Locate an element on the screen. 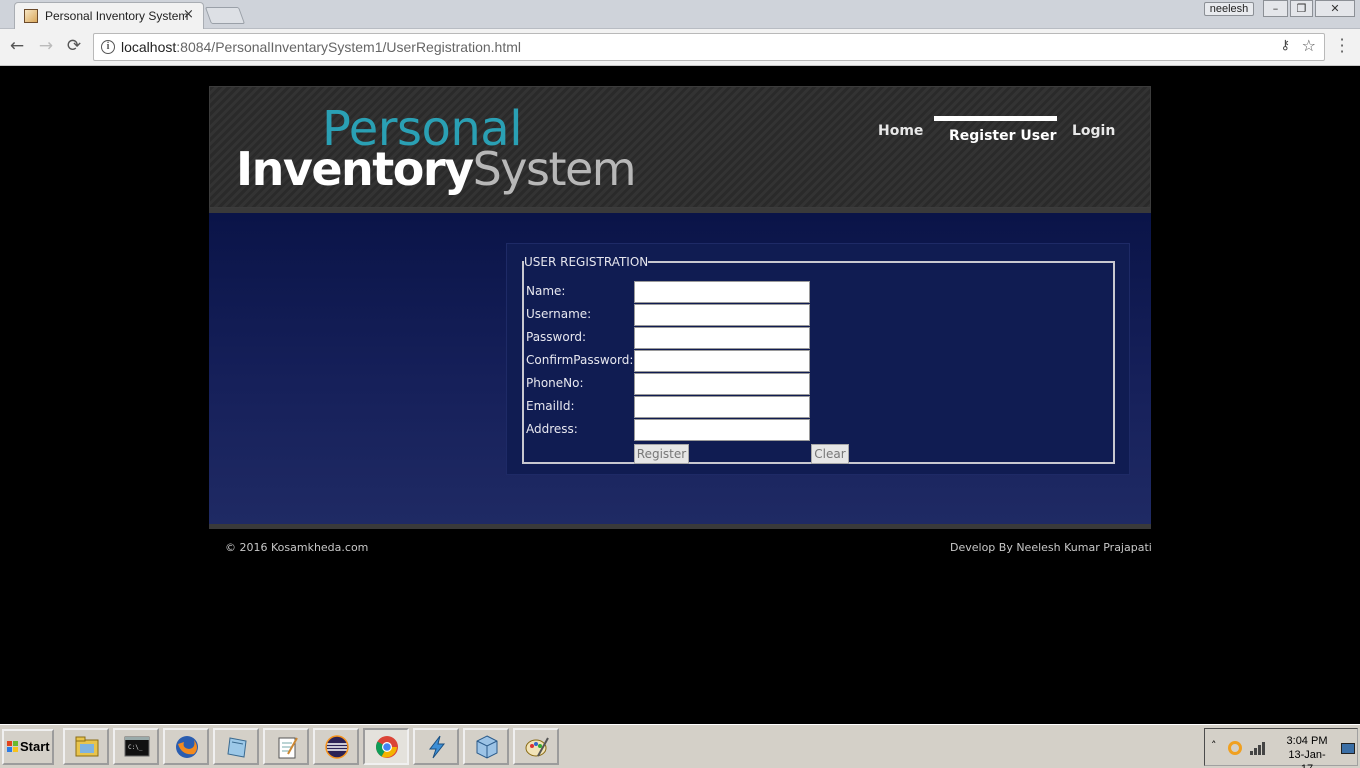  username-label: Username: is located at coordinates (559, 314).